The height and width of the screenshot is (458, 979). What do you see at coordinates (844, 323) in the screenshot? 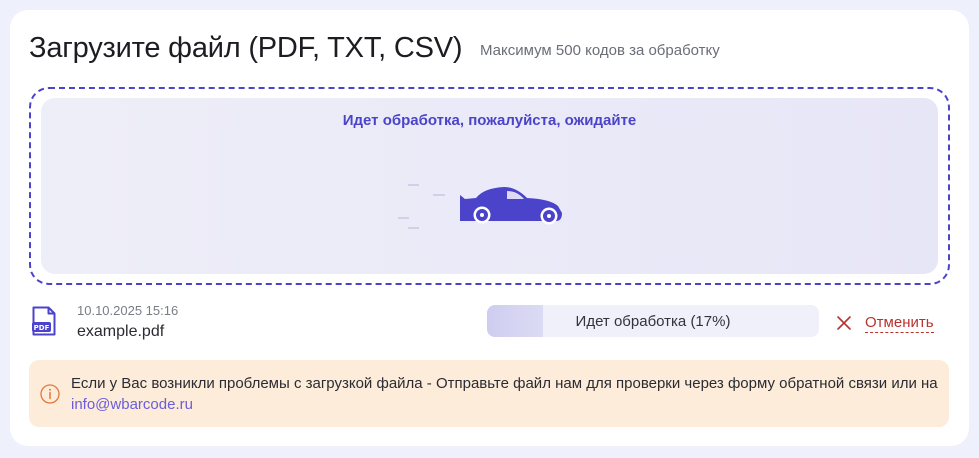
I see `close-icon` at bounding box center [844, 323].